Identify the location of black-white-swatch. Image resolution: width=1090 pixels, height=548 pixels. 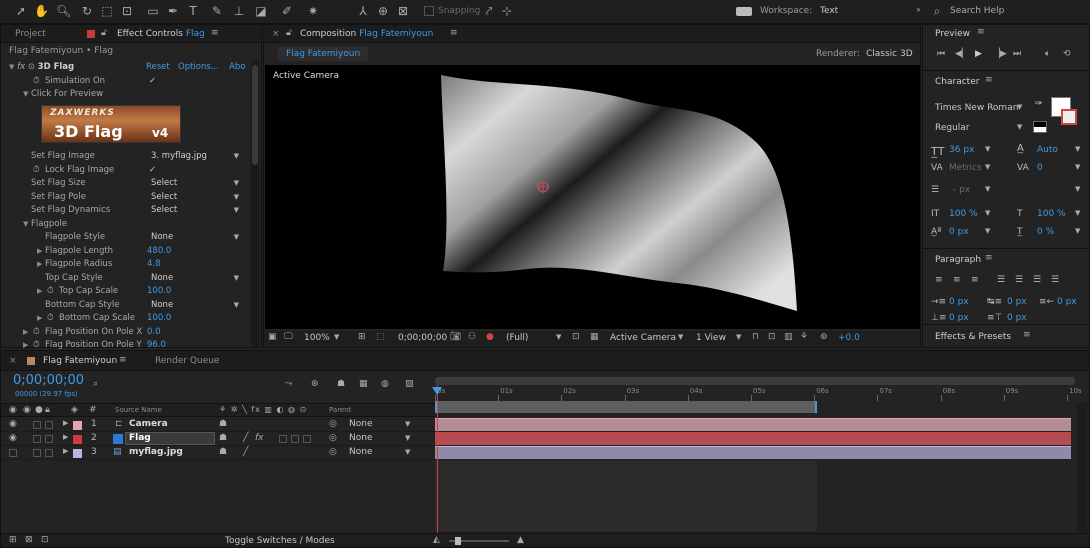
(1040, 127).